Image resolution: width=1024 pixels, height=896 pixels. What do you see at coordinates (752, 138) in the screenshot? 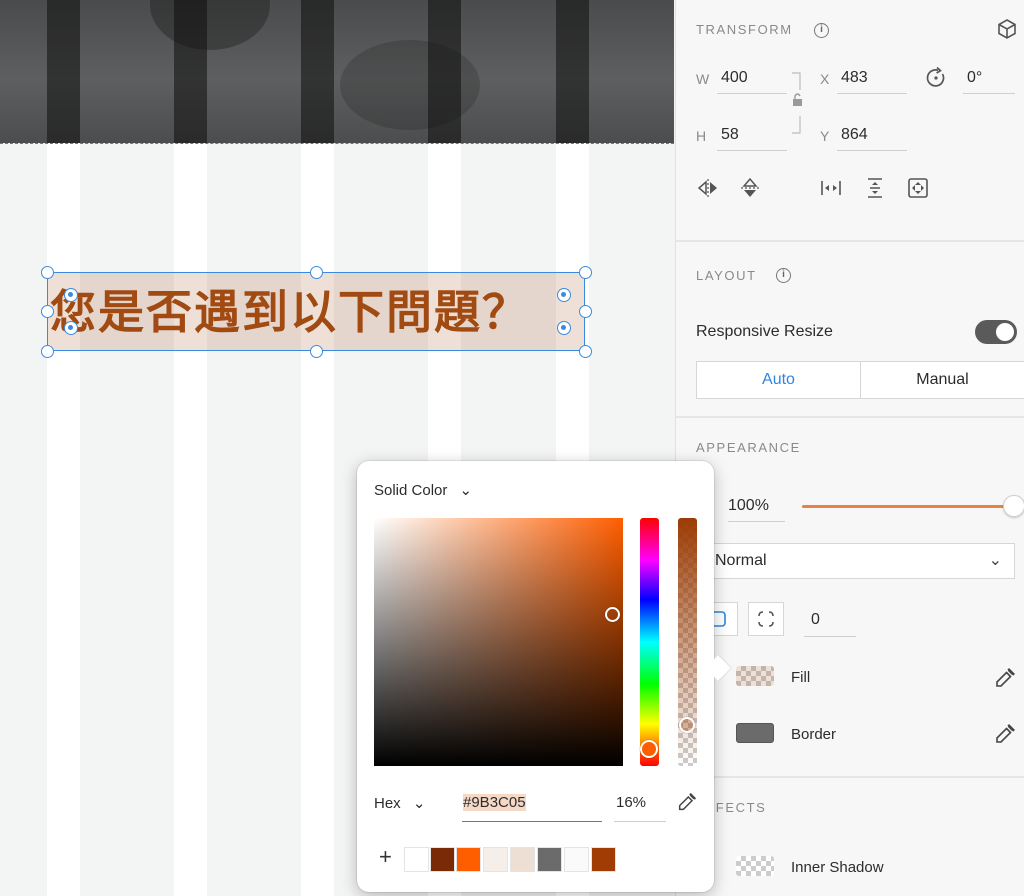
I see `height-field: 58` at bounding box center [752, 138].